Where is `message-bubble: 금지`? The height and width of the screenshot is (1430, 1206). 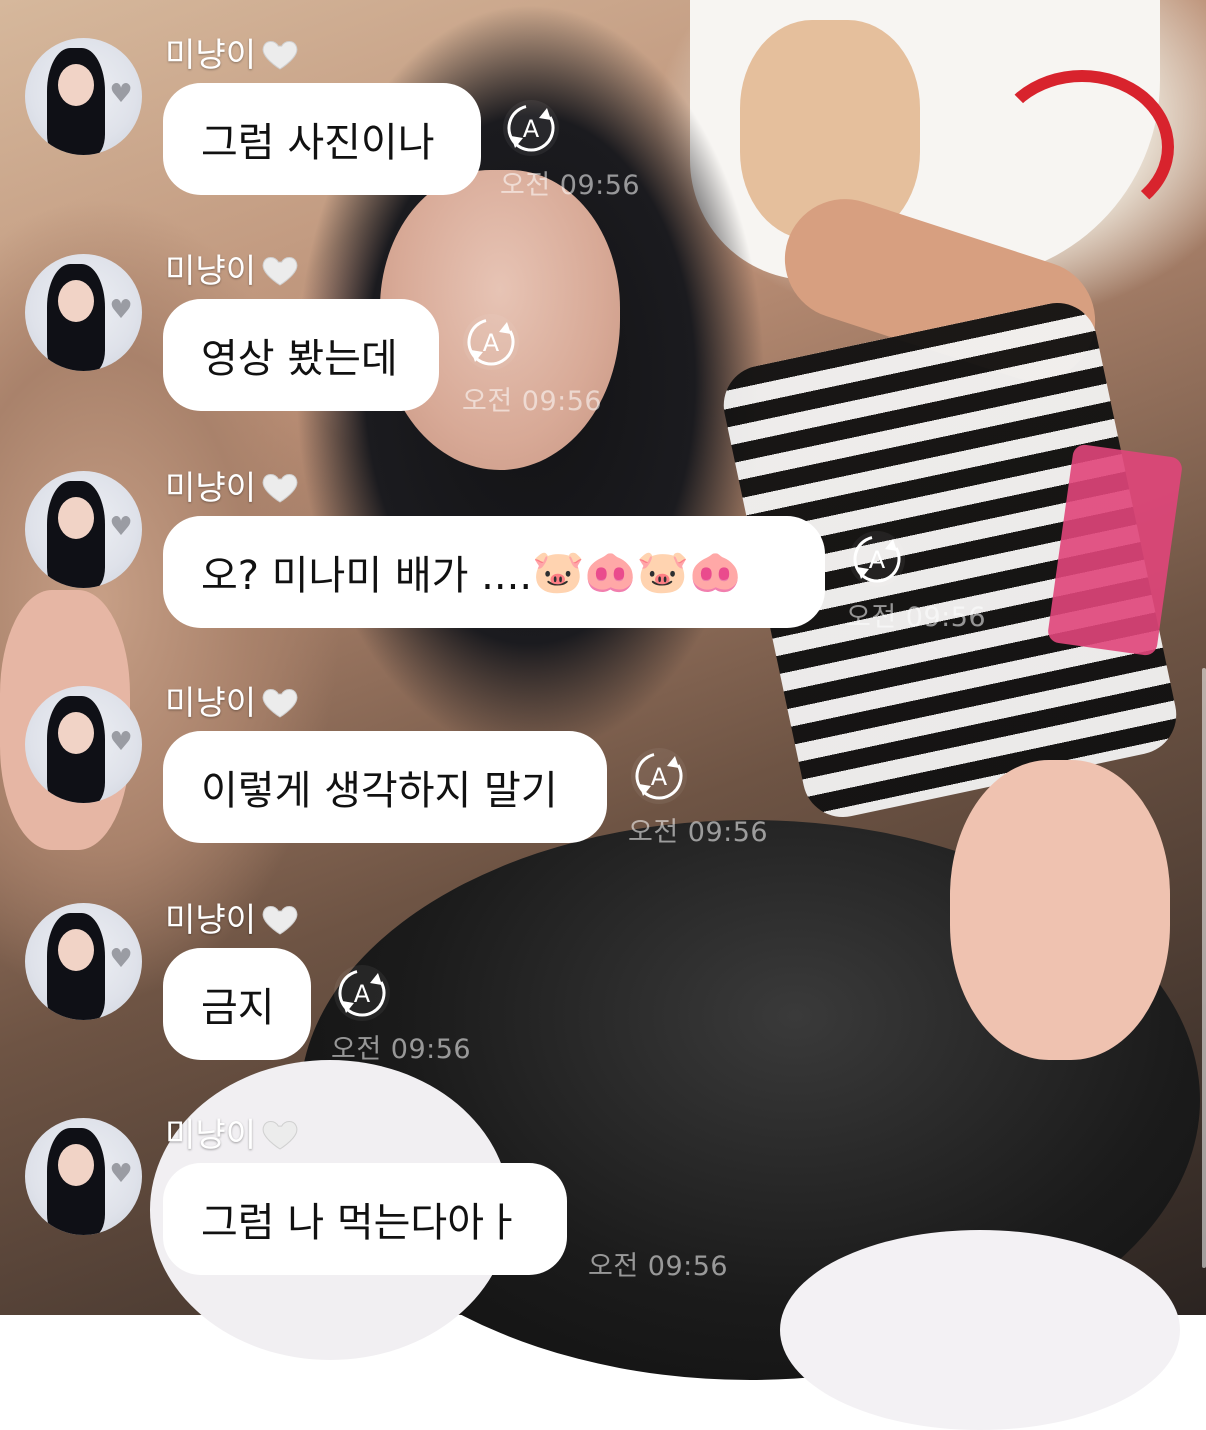 message-bubble: 금지 is located at coordinates (237, 1004).